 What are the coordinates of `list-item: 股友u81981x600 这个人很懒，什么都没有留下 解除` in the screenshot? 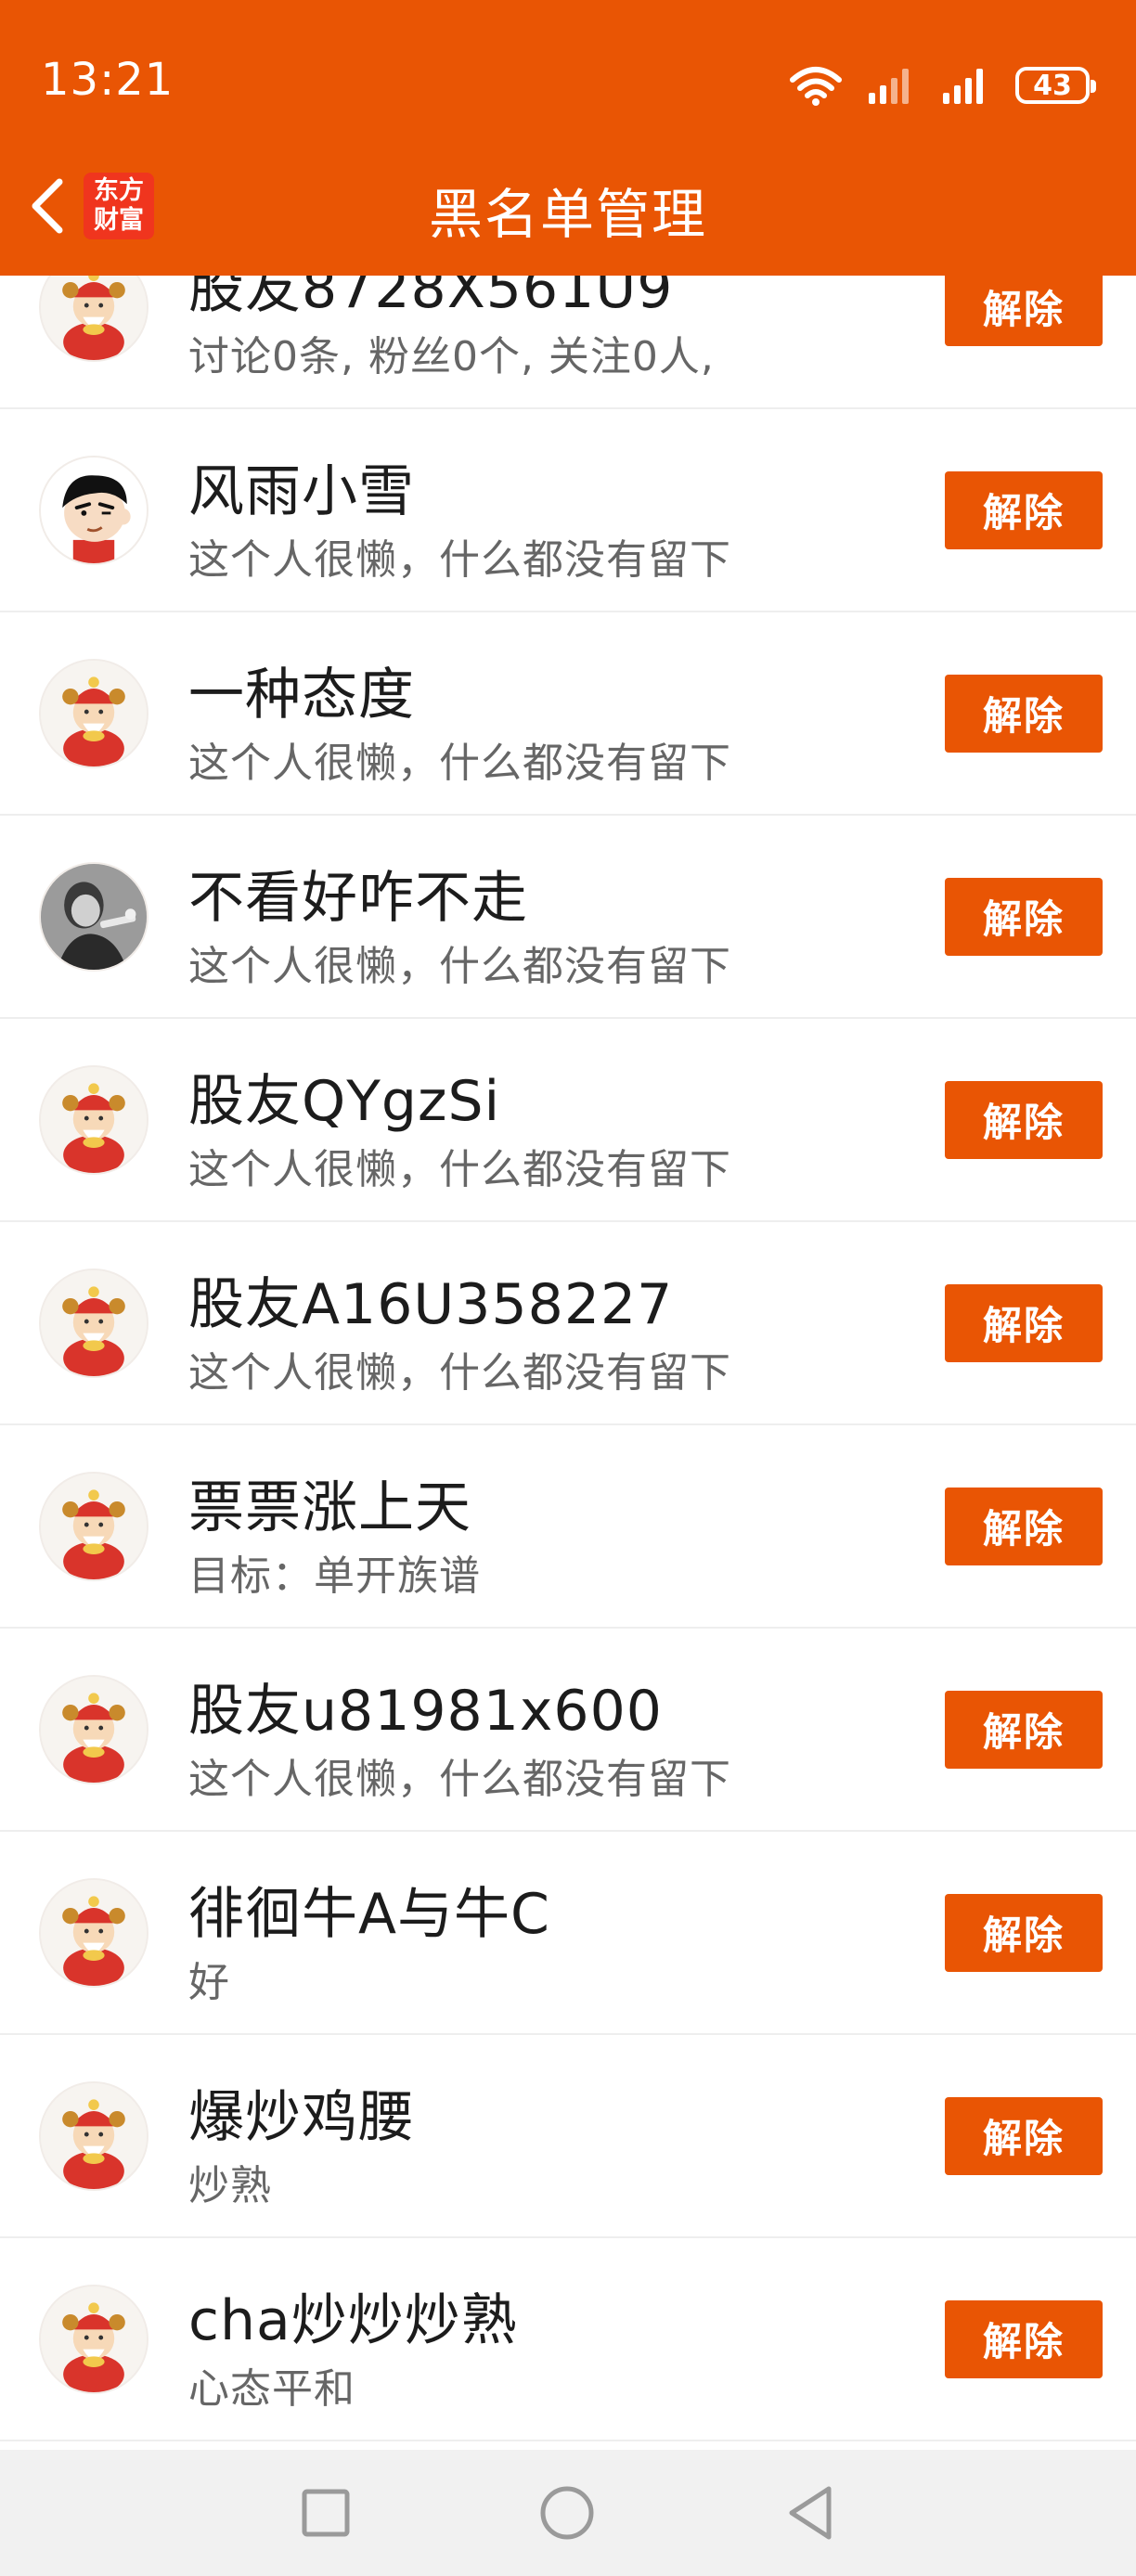 It's located at (568, 1731).